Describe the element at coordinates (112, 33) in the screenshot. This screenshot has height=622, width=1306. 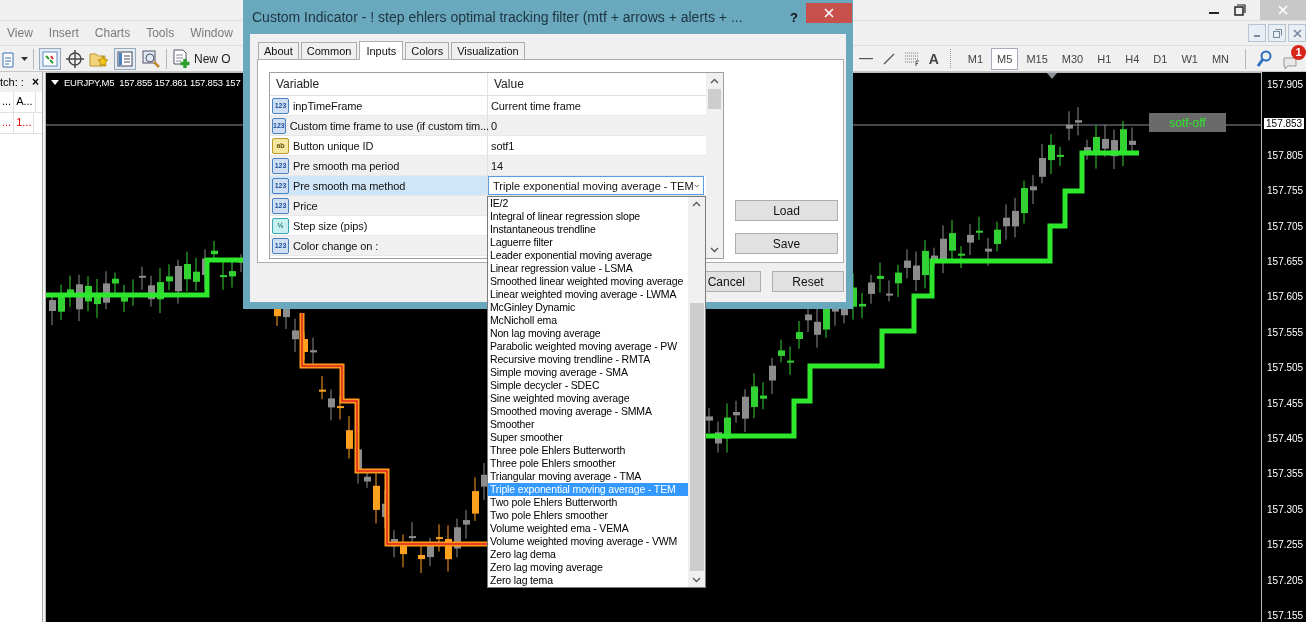
I see `menu-item: Charts` at that location.